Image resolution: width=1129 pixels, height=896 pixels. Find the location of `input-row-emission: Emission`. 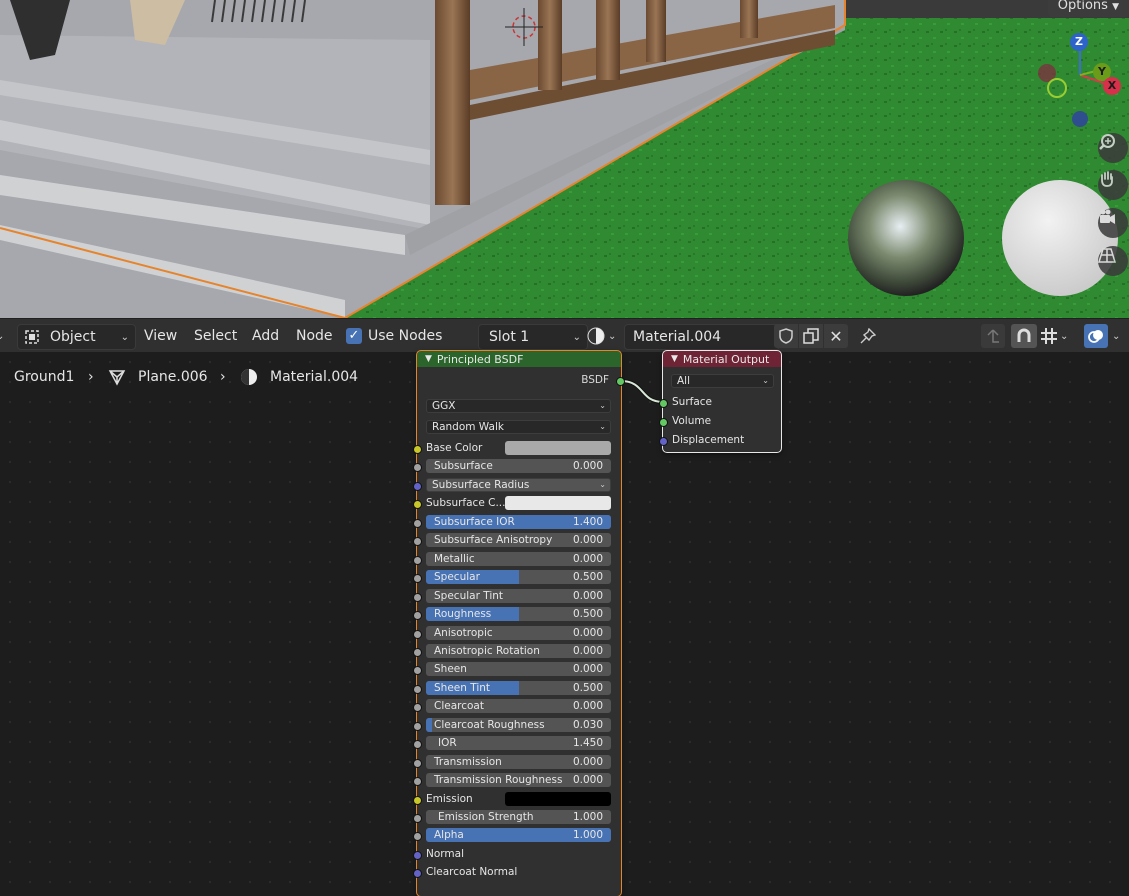

input-row-emission: Emission is located at coordinates (517, 800).